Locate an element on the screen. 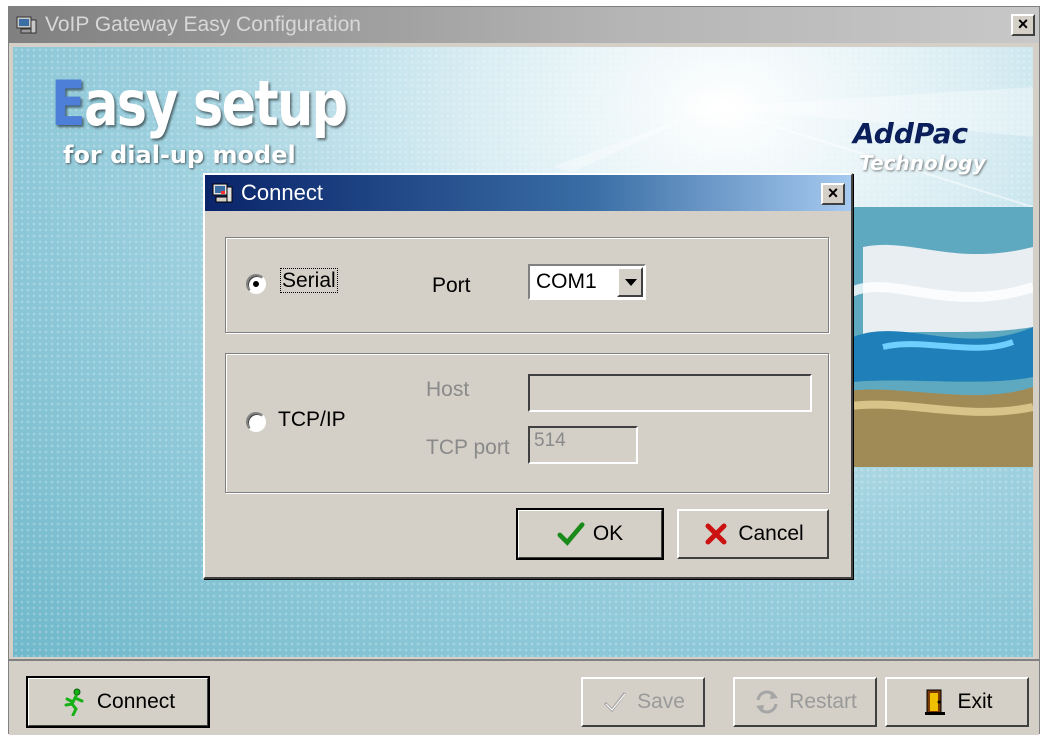  easy-setup-logo: Easy setup is located at coordinates (199, 103).